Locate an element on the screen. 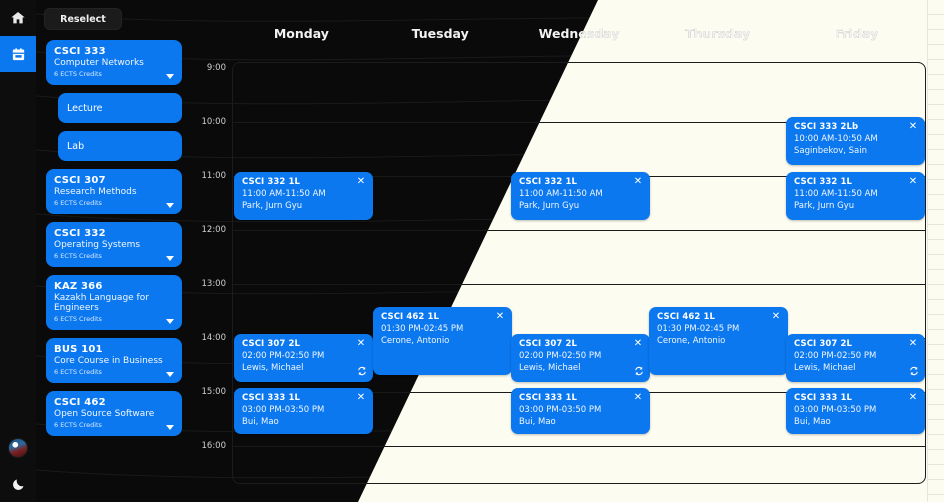 This screenshot has height=502, width=944. event-instructor: Saginbekov, Sain is located at coordinates (830, 151).